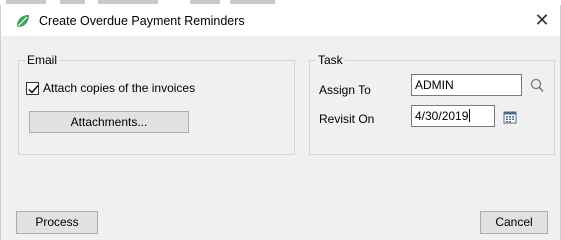 The height and width of the screenshot is (240, 561). Describe the element at coordinates (537, 86) in the screenshot. I see `magnifier-icon` at that location.